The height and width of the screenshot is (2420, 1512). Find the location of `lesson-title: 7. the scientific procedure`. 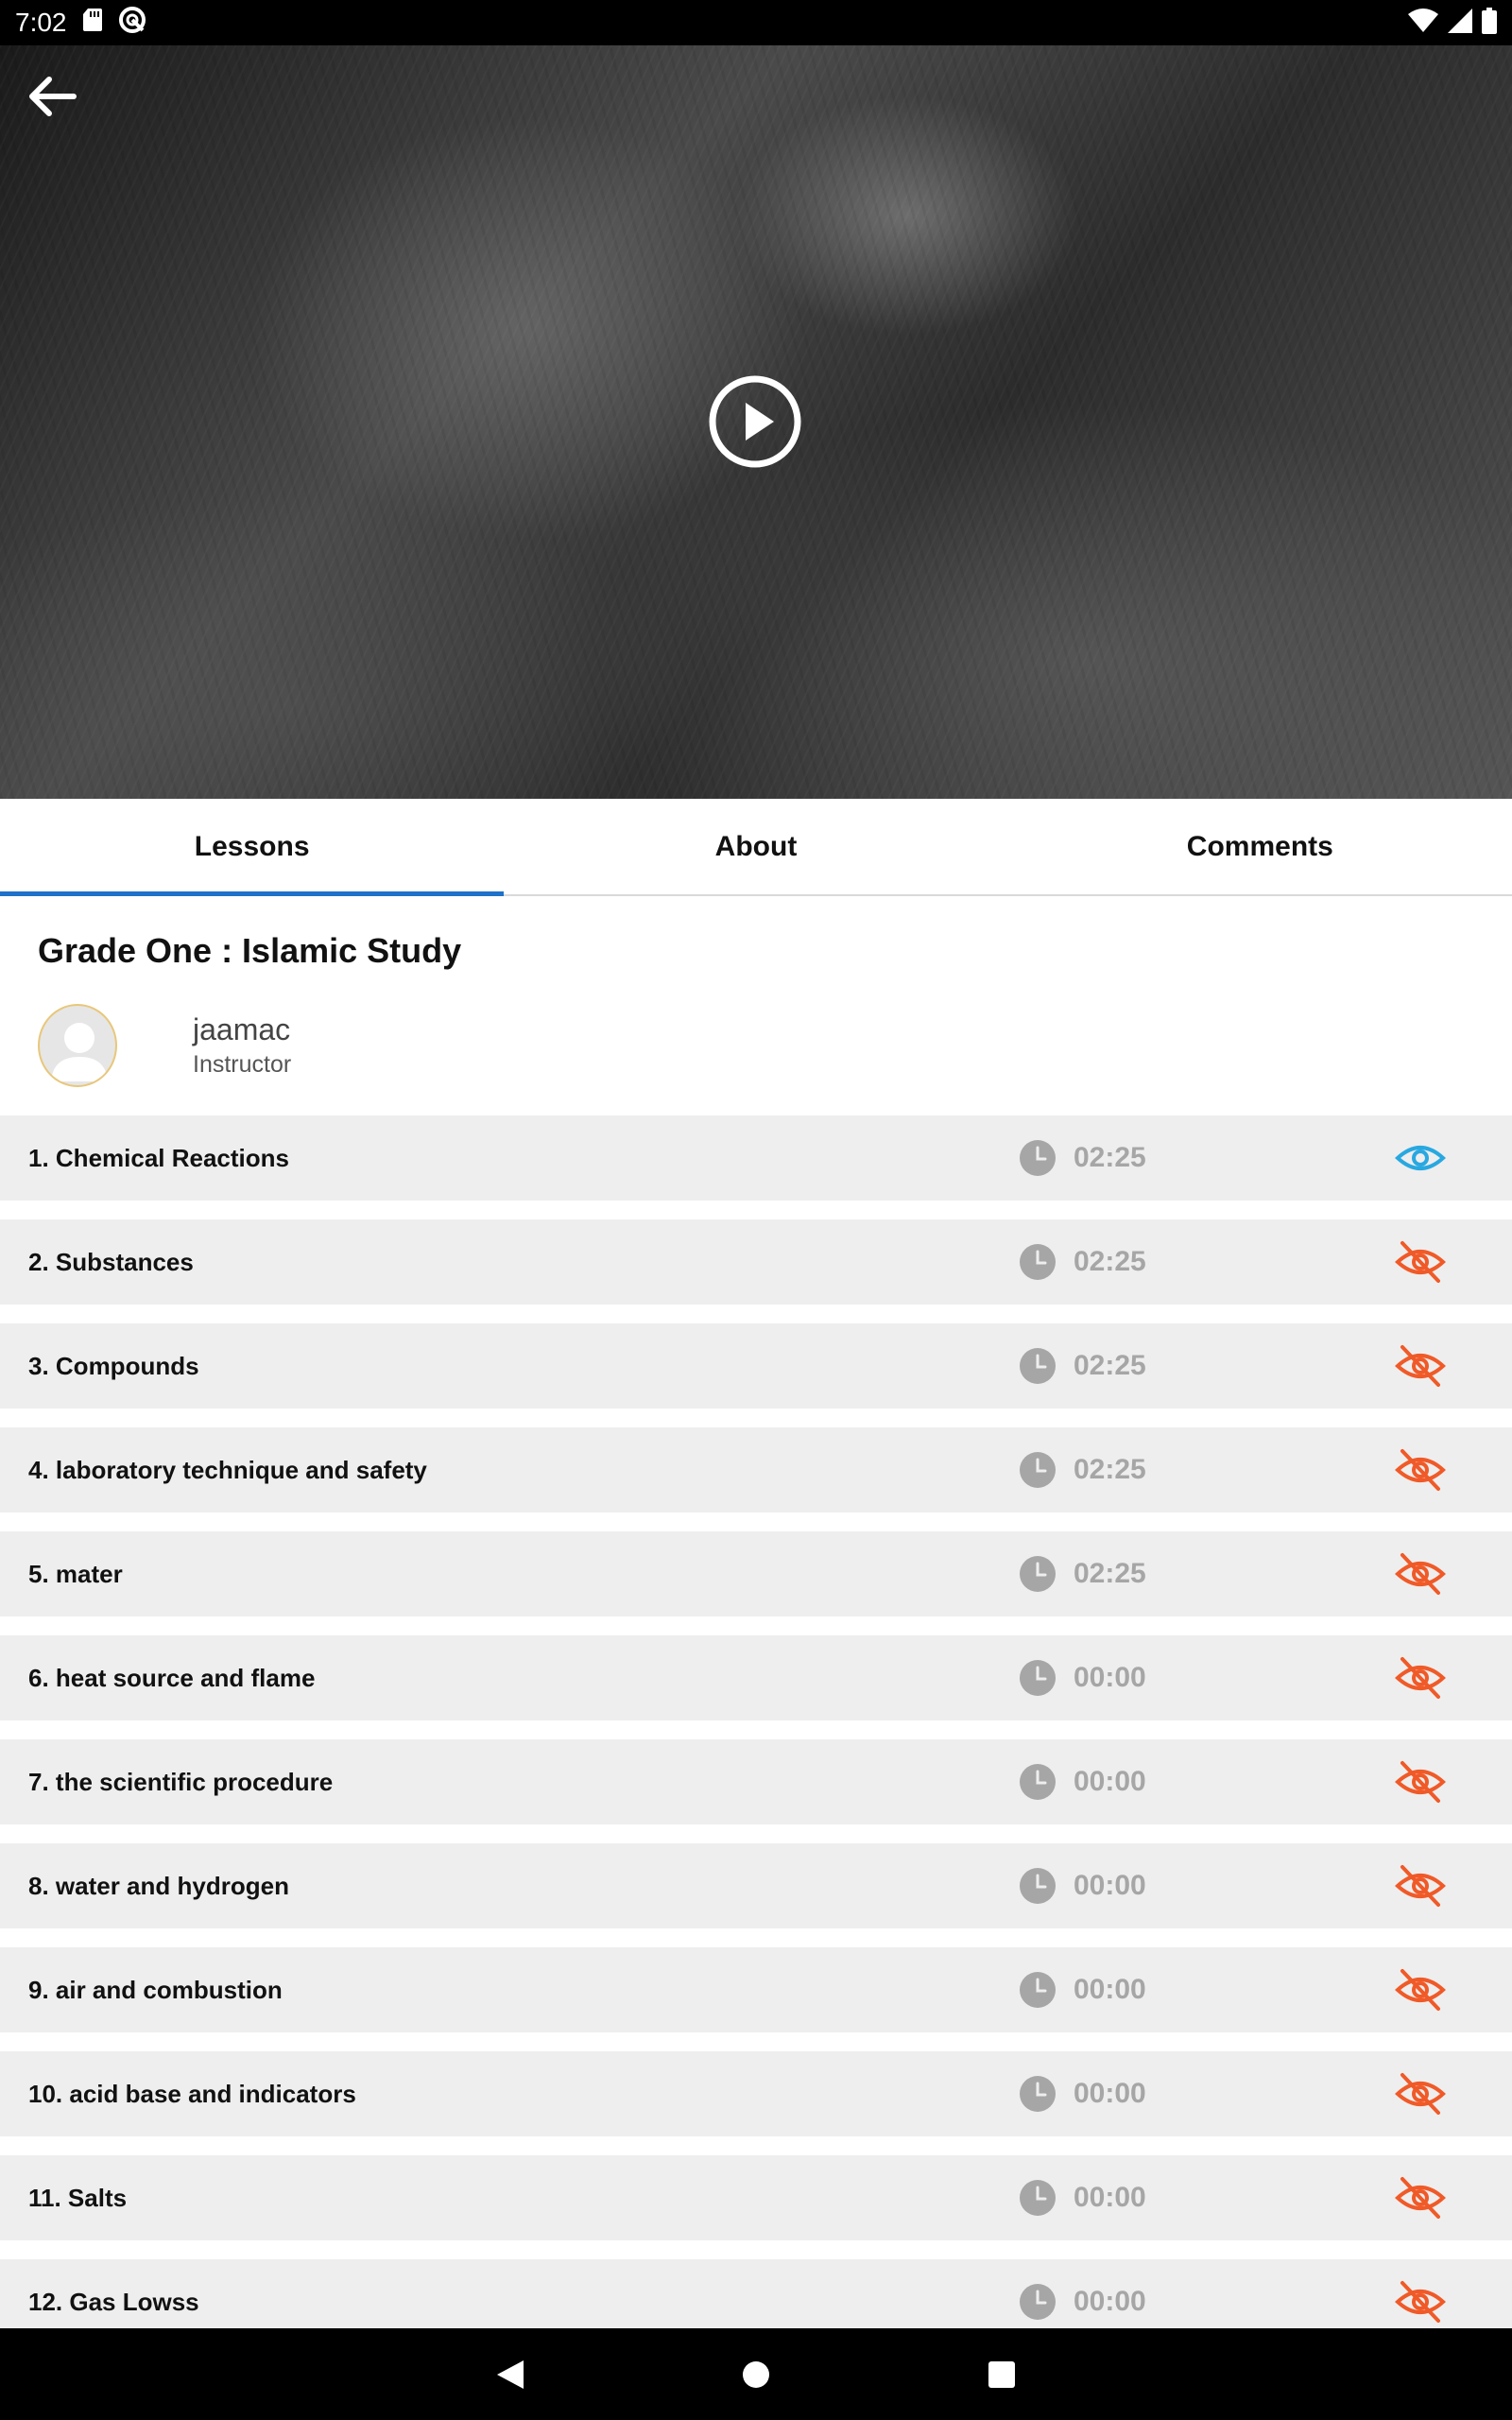

lesson-title: 7. the scientific procedure is located at coordinates (181, 1781).